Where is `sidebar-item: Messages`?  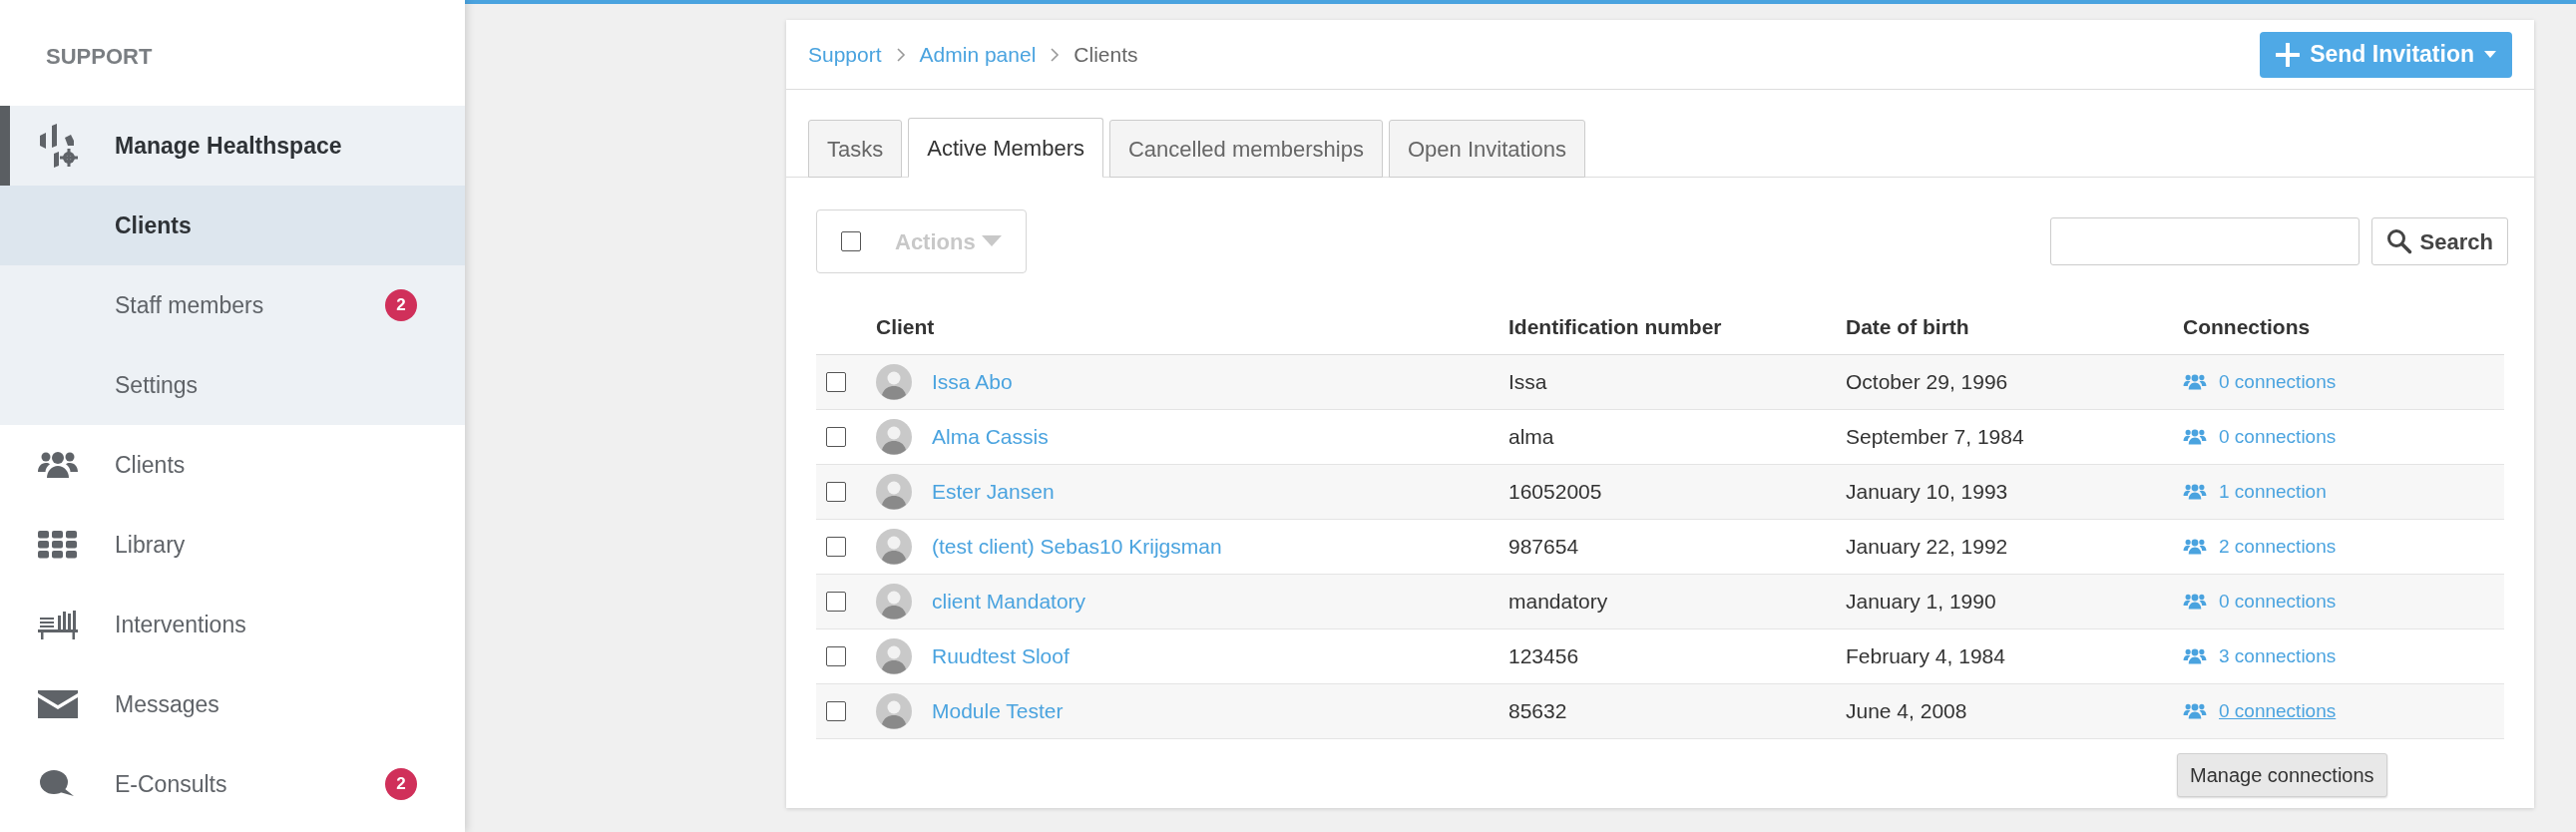
sidebar-item: Messages is located at coordinates (232, 704).